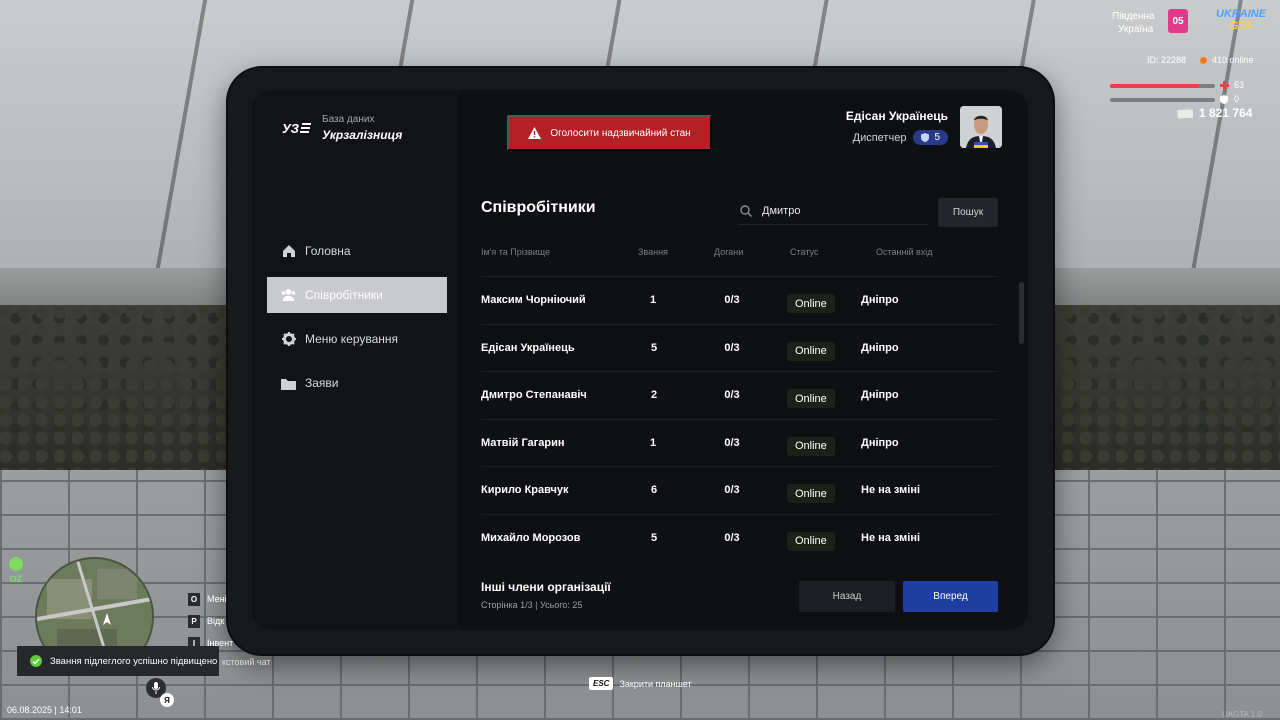 The height and width of the screenshot is (720, 1280). I want to click on column-header-last-login: Останній вхід, so click(904, 252).